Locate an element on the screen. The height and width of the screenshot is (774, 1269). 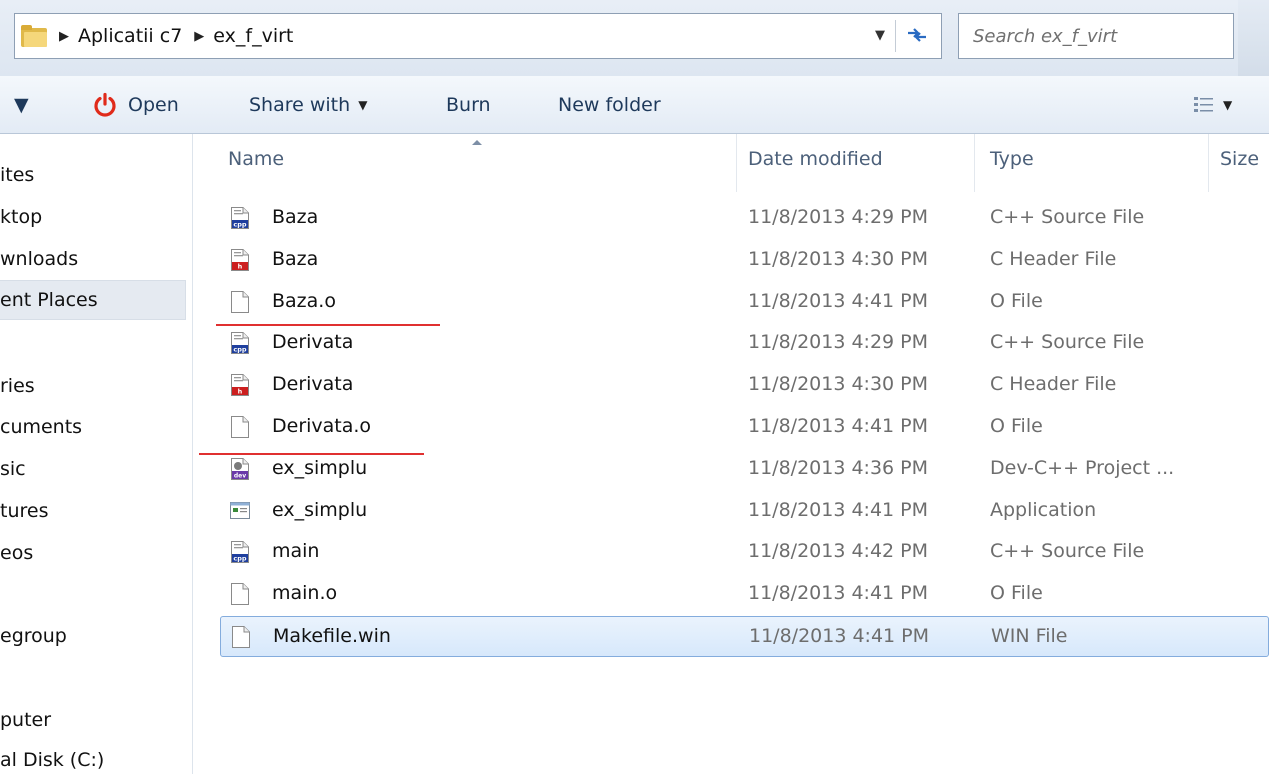
share-with-button: Share with ▼ is located at coordinates (308, 105).